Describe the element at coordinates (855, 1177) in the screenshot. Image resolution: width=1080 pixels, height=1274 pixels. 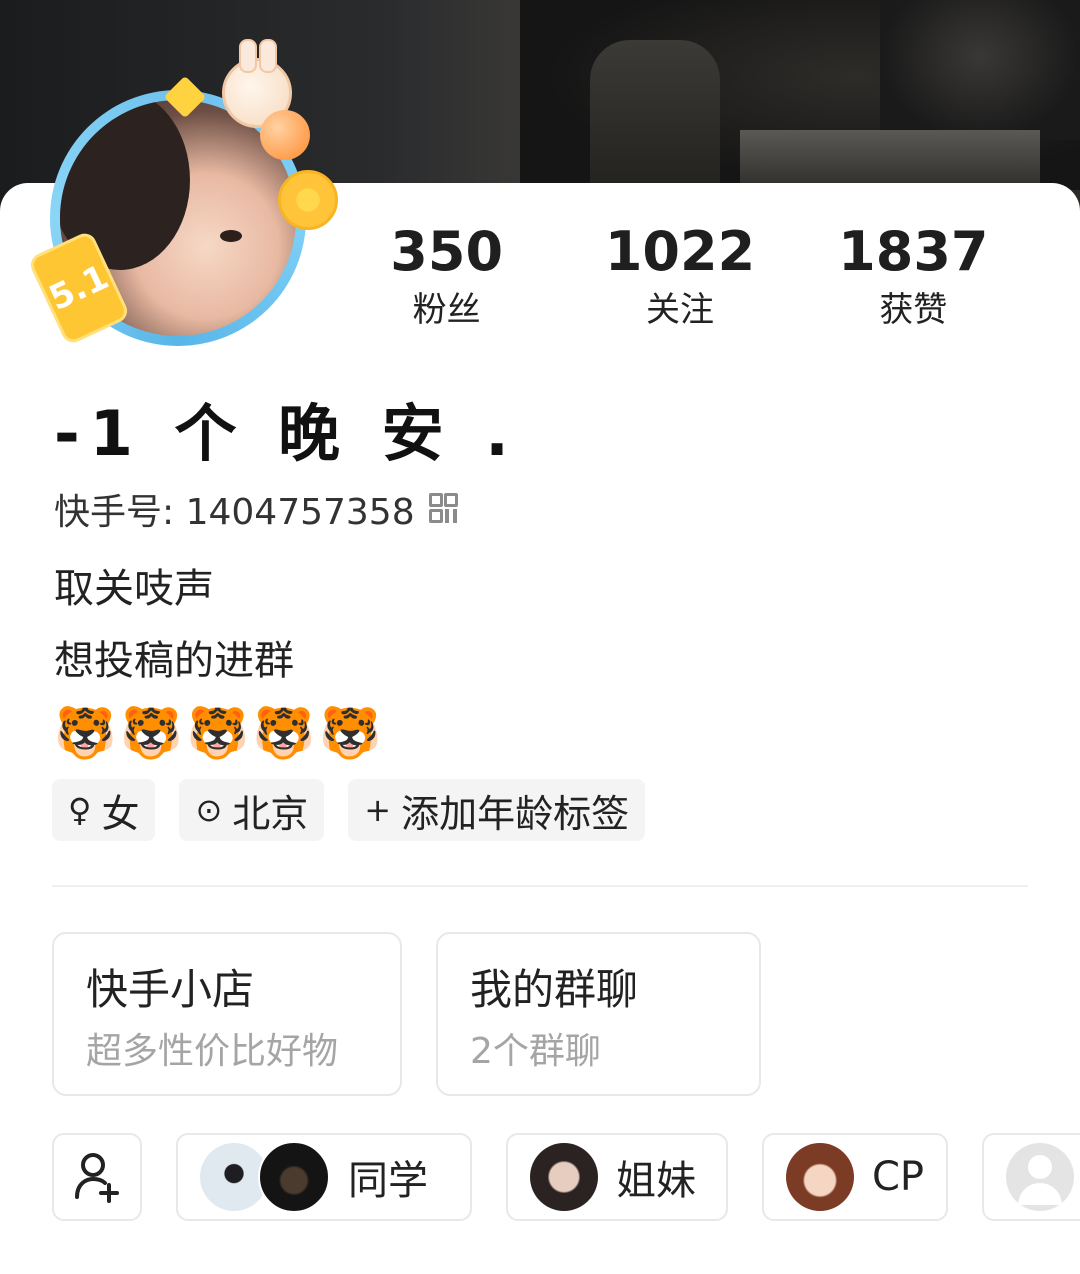
I see `cp-chip: CP` at that location.